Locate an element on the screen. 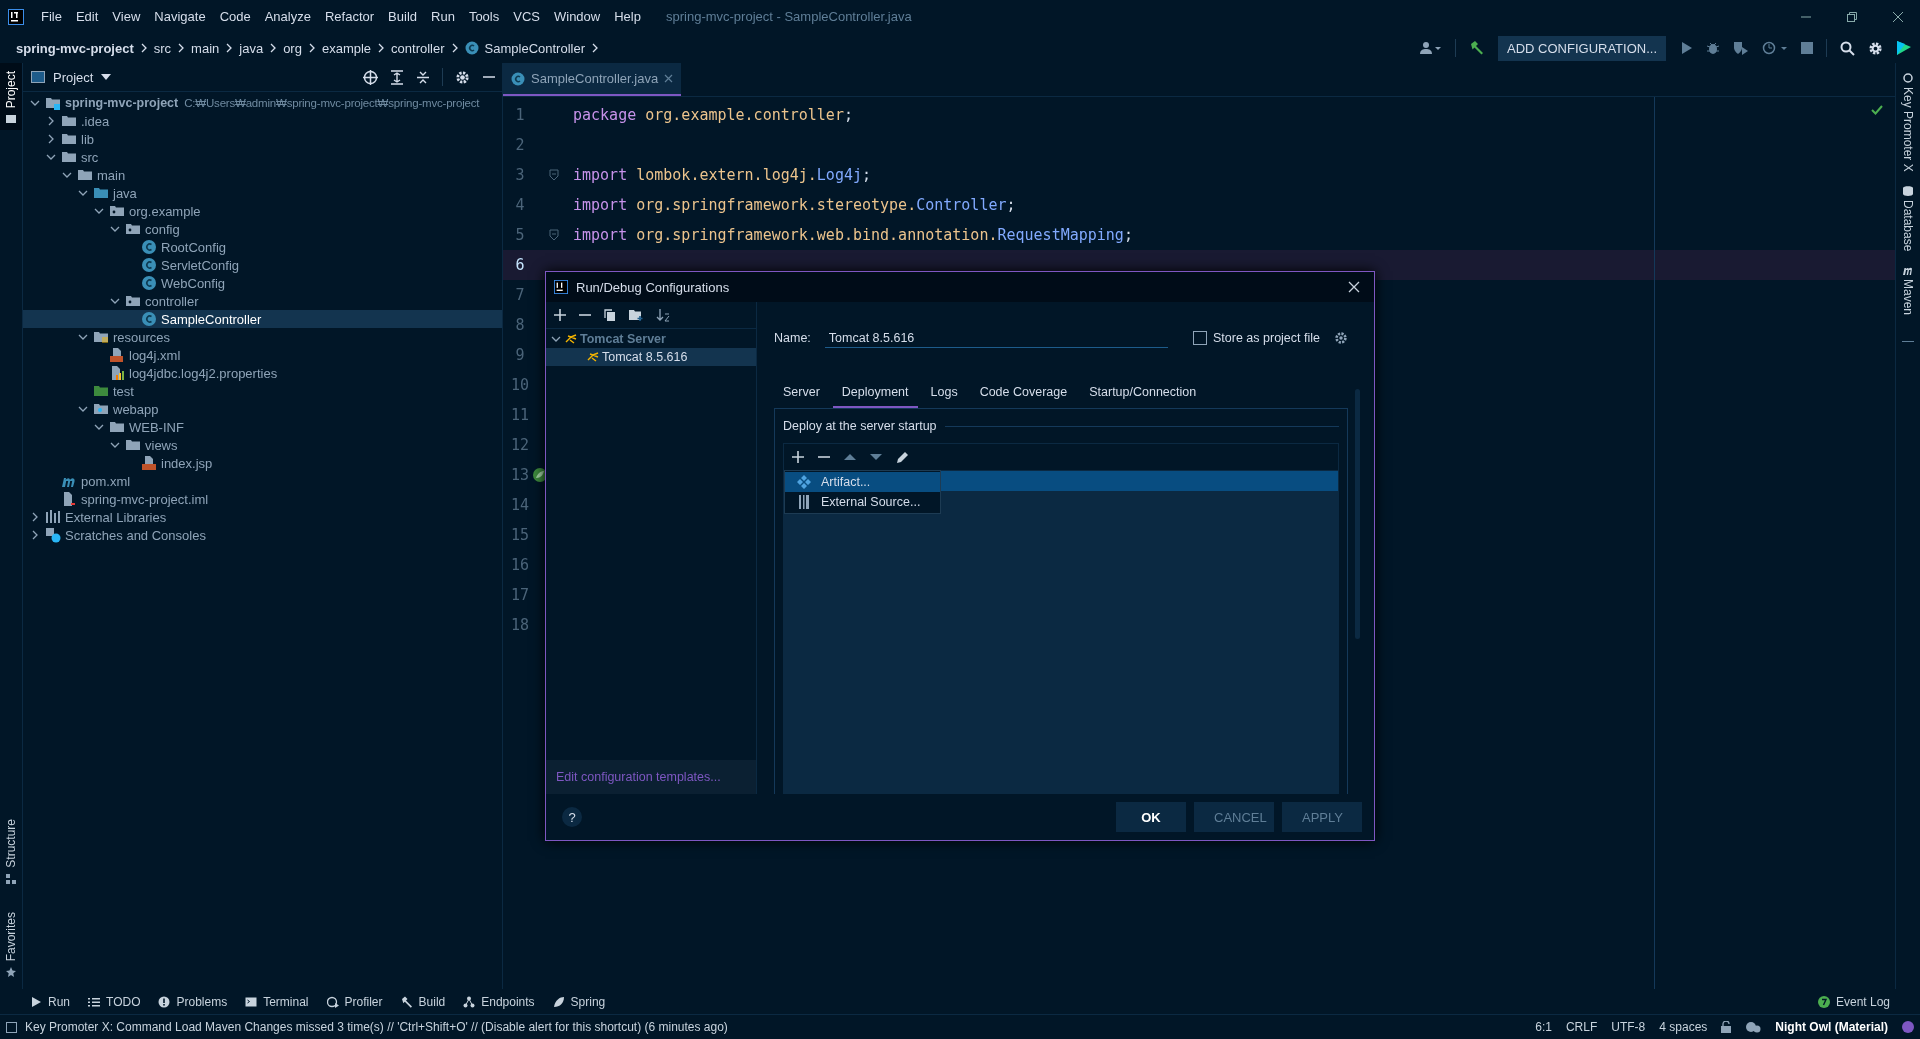 The height and width of the screenshot is (1039, 1920). tool-window-tab: Maven is located at coordinates (1908, 290).